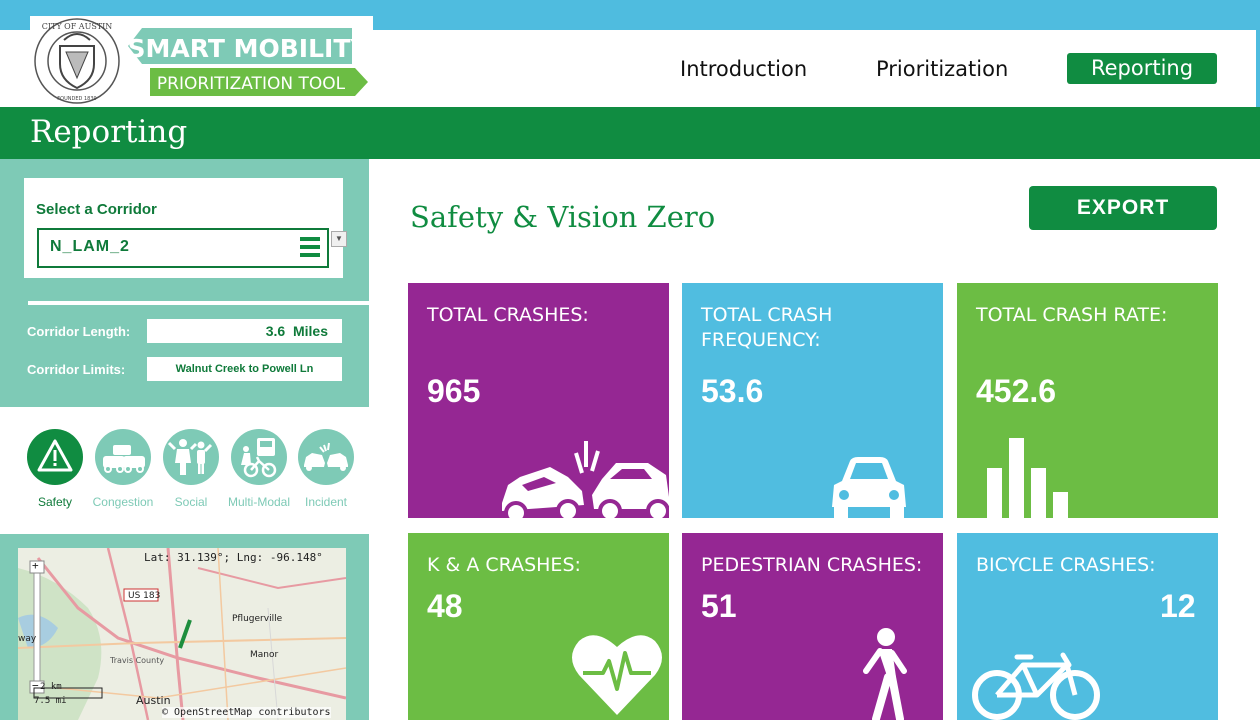 The height and width of the screenshot is (720, 1260). I want to click on corridor-select-label: Select a Corridor, so click(96, 209).